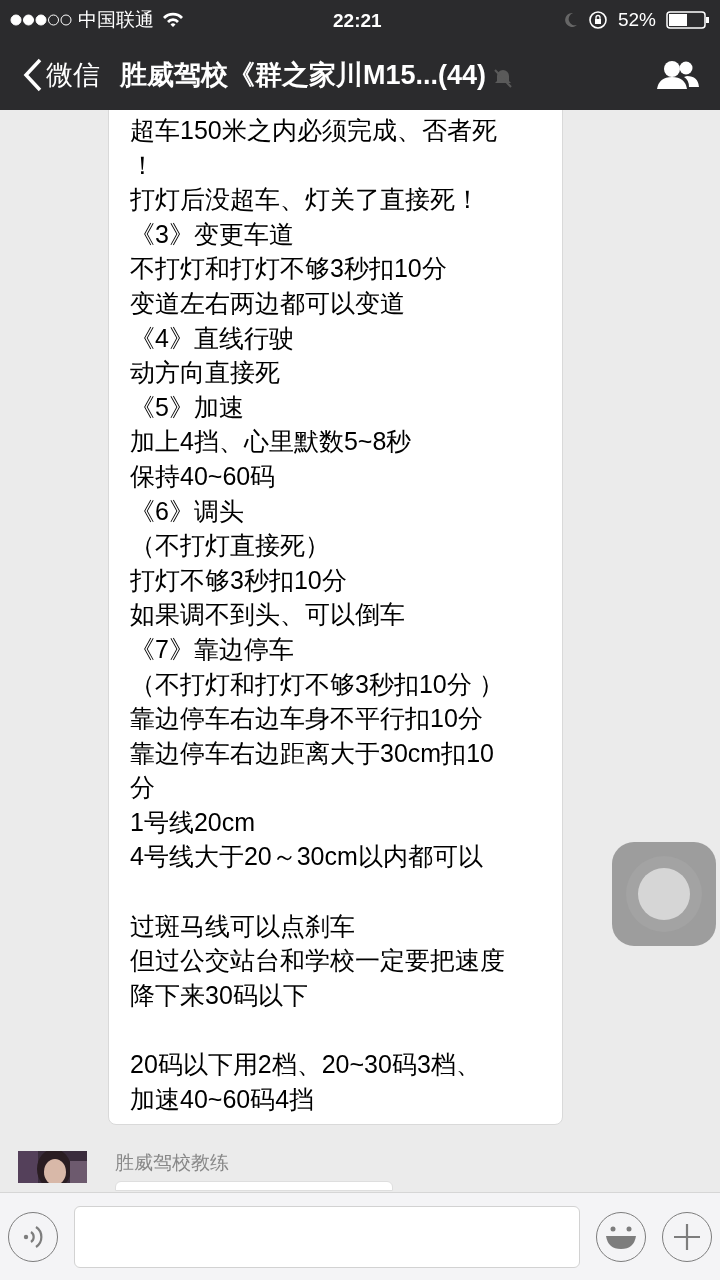  Describe the element at coordinates (212, 234) in the screenshot. I see `message-line: 《3》变更车道` at that location.